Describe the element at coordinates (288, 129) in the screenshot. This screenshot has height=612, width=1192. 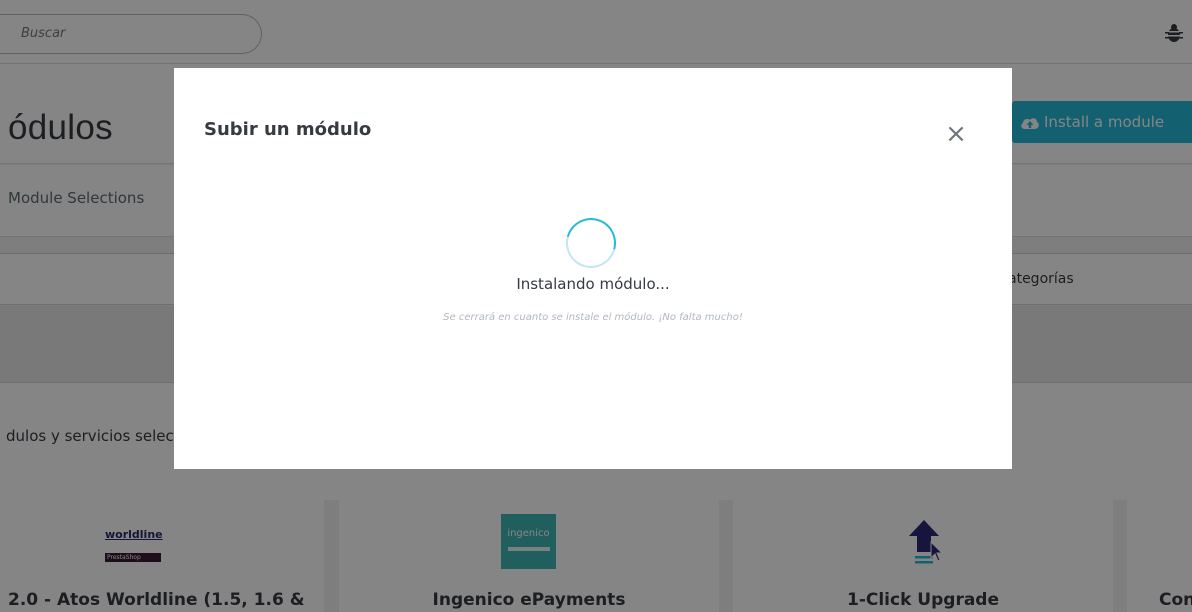
I see `modal-title: Subir un módulo` at that location.